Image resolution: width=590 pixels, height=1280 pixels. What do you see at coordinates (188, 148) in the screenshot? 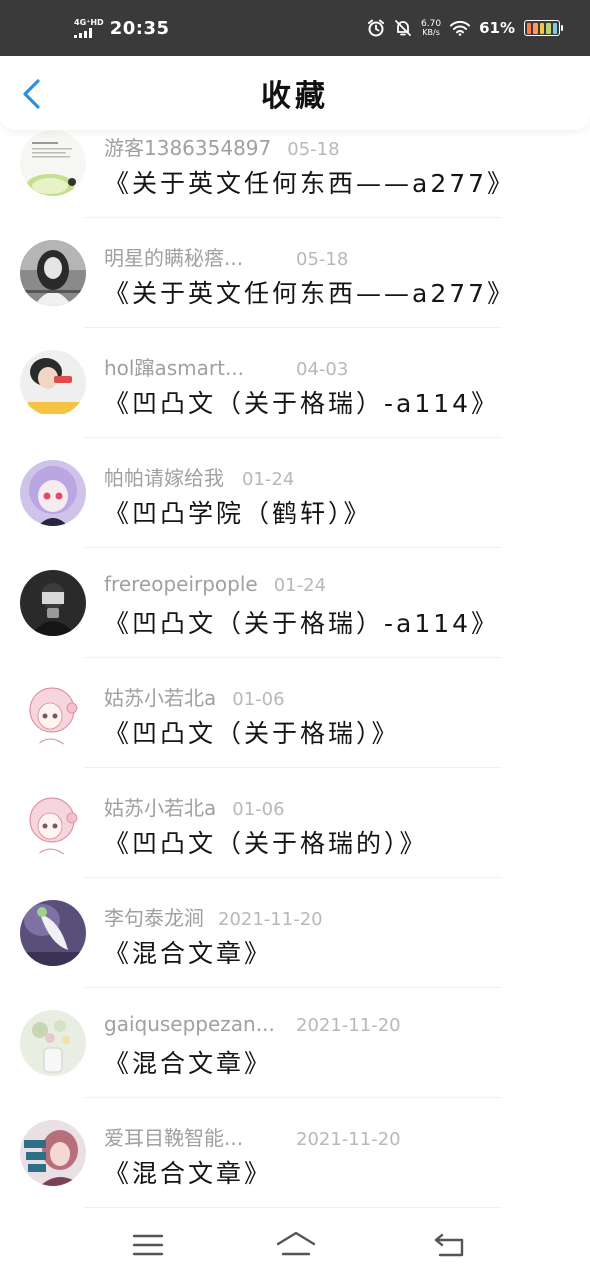
I see `author-name: 游客1386354897` at bounding box center [188, 148].